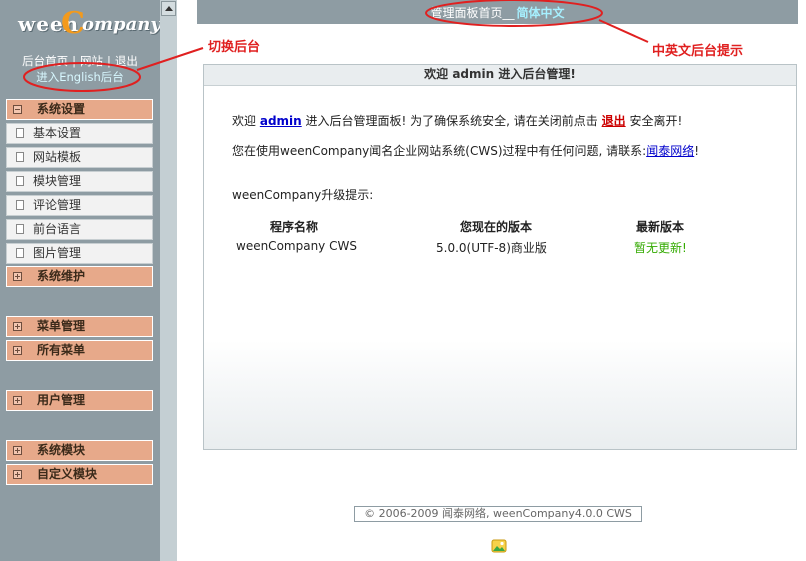 The image size is (806, 561). I want to click on top-links: 后台首页 | 网站 | 退出, so click(80, 61).